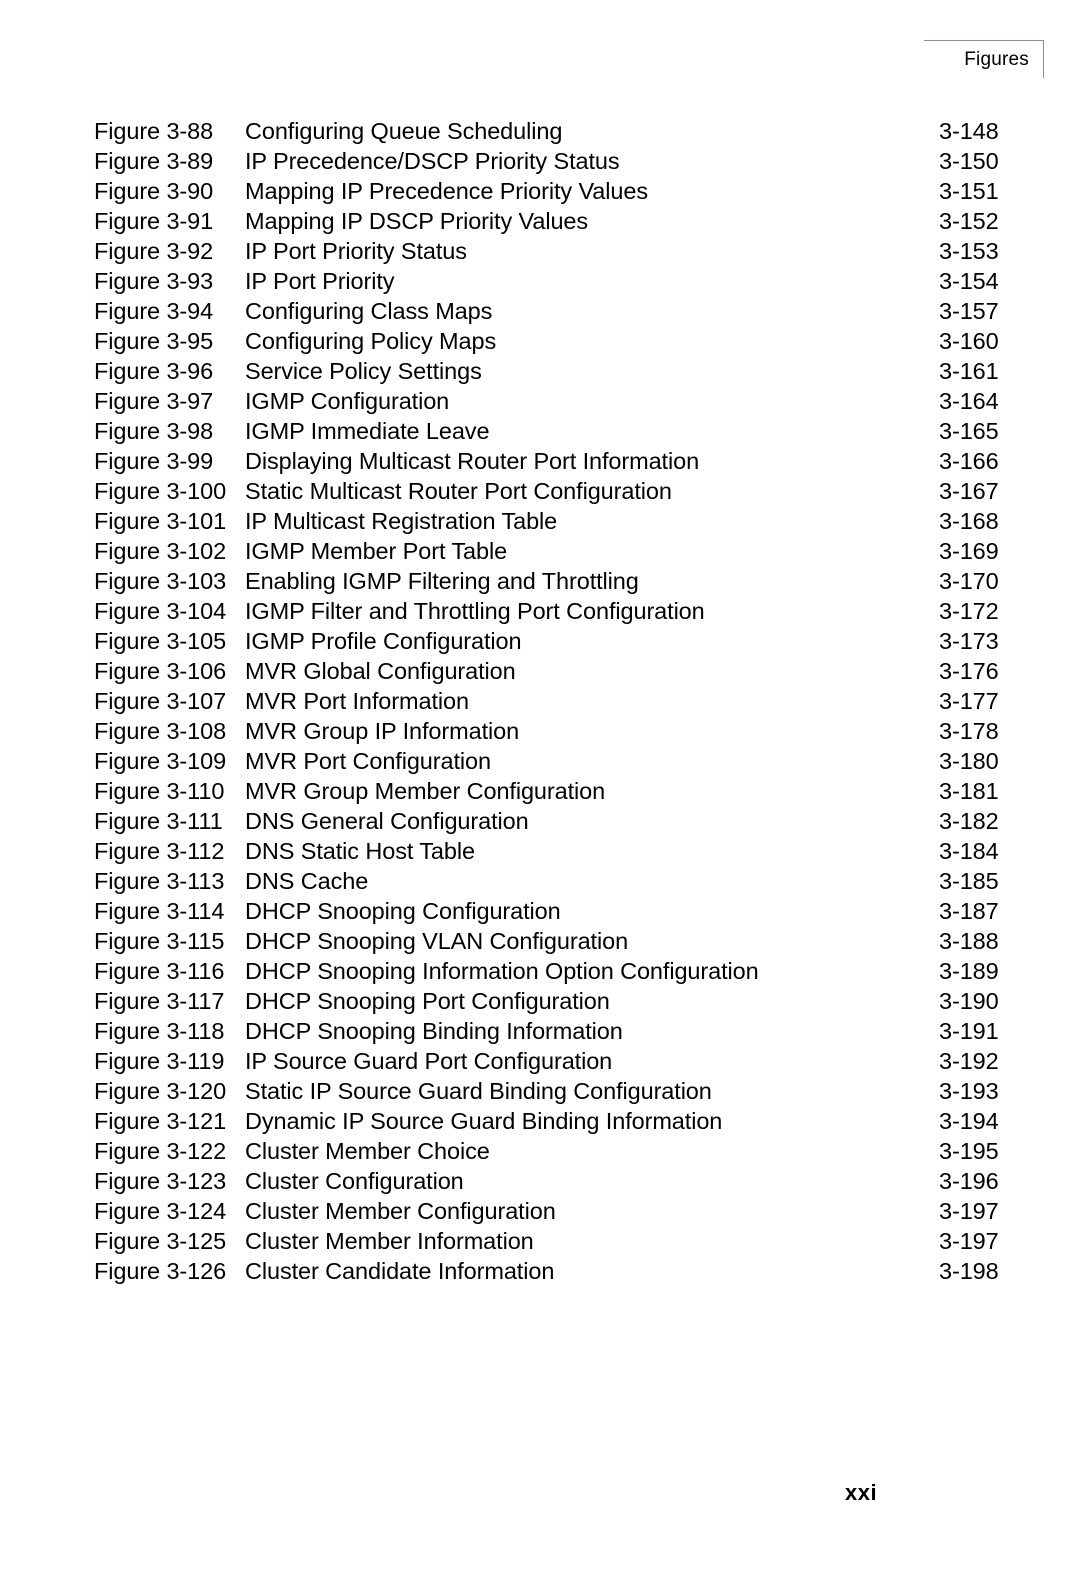  I want to click on figure-title: MVR Port Configuration, so click(368, 761).